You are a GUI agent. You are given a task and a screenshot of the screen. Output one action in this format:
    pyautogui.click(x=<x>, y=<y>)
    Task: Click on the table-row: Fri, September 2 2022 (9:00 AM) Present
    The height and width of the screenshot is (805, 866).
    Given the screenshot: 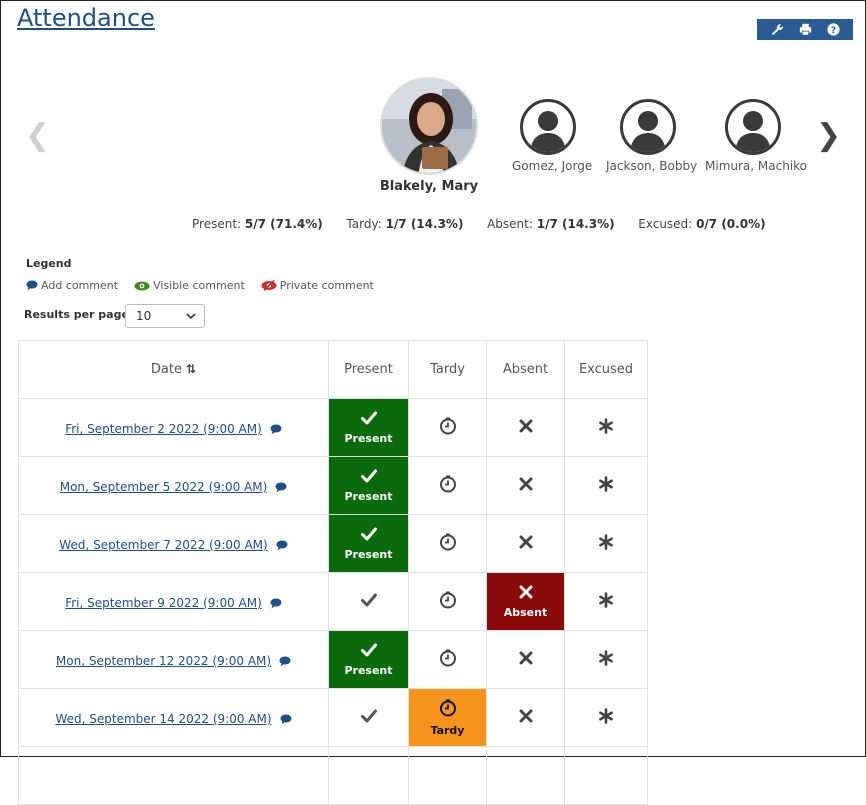 What is the action you would take?
    pyautogui.click(x=333, y=427)
    